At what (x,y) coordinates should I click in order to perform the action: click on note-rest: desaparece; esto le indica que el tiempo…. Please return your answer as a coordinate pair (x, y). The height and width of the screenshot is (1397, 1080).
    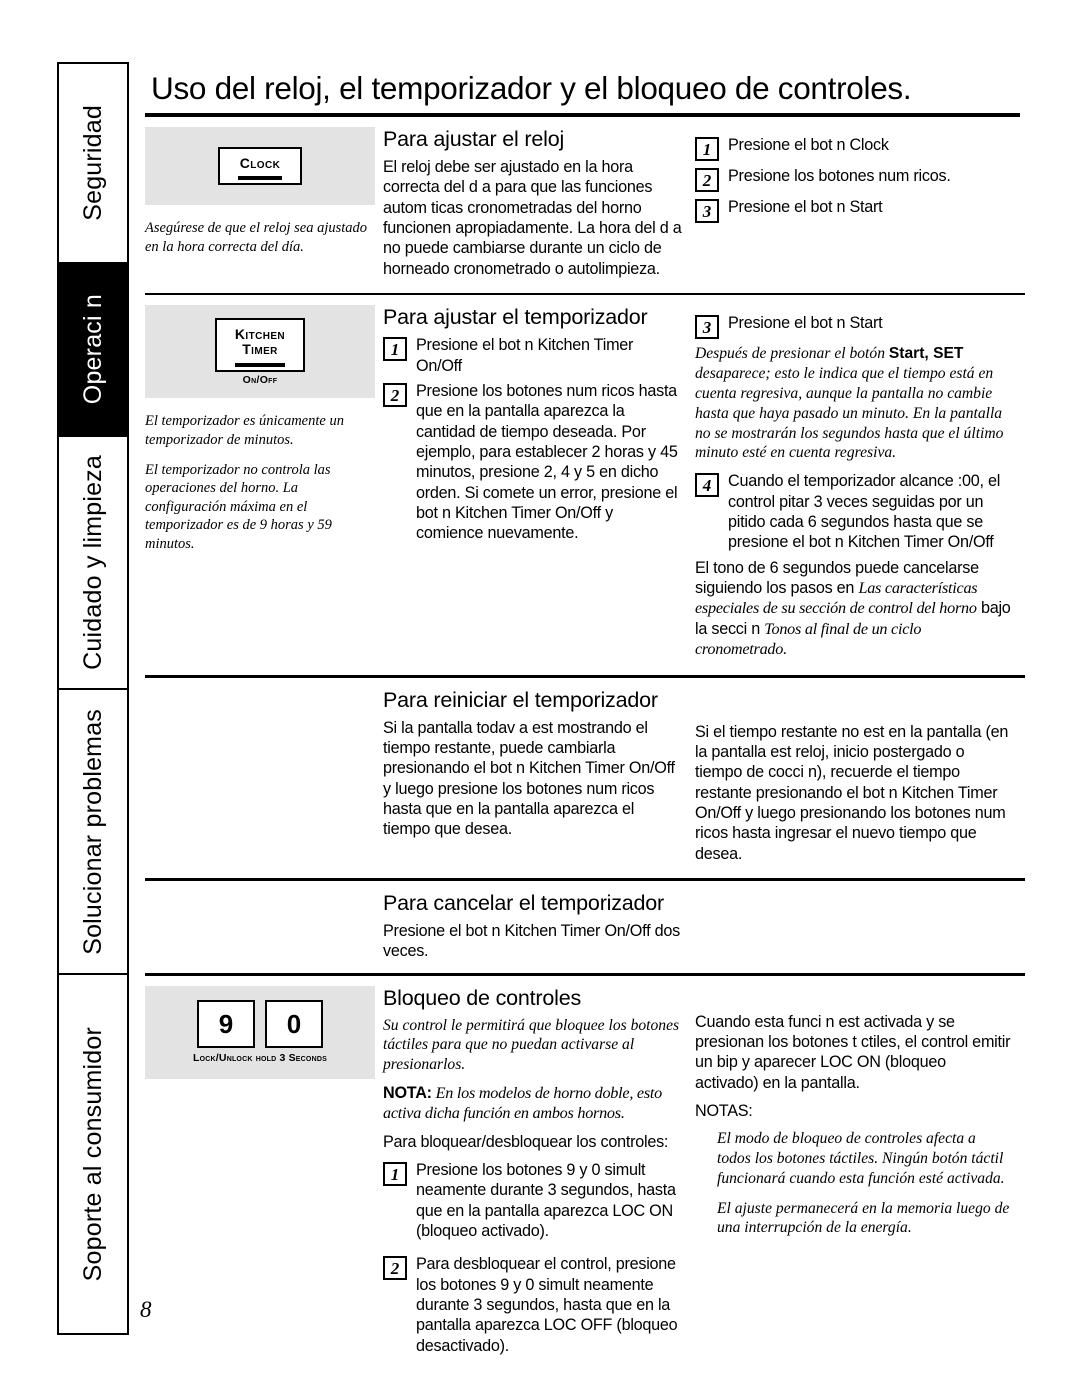
    Looking at the image, I should click on (849, 413).